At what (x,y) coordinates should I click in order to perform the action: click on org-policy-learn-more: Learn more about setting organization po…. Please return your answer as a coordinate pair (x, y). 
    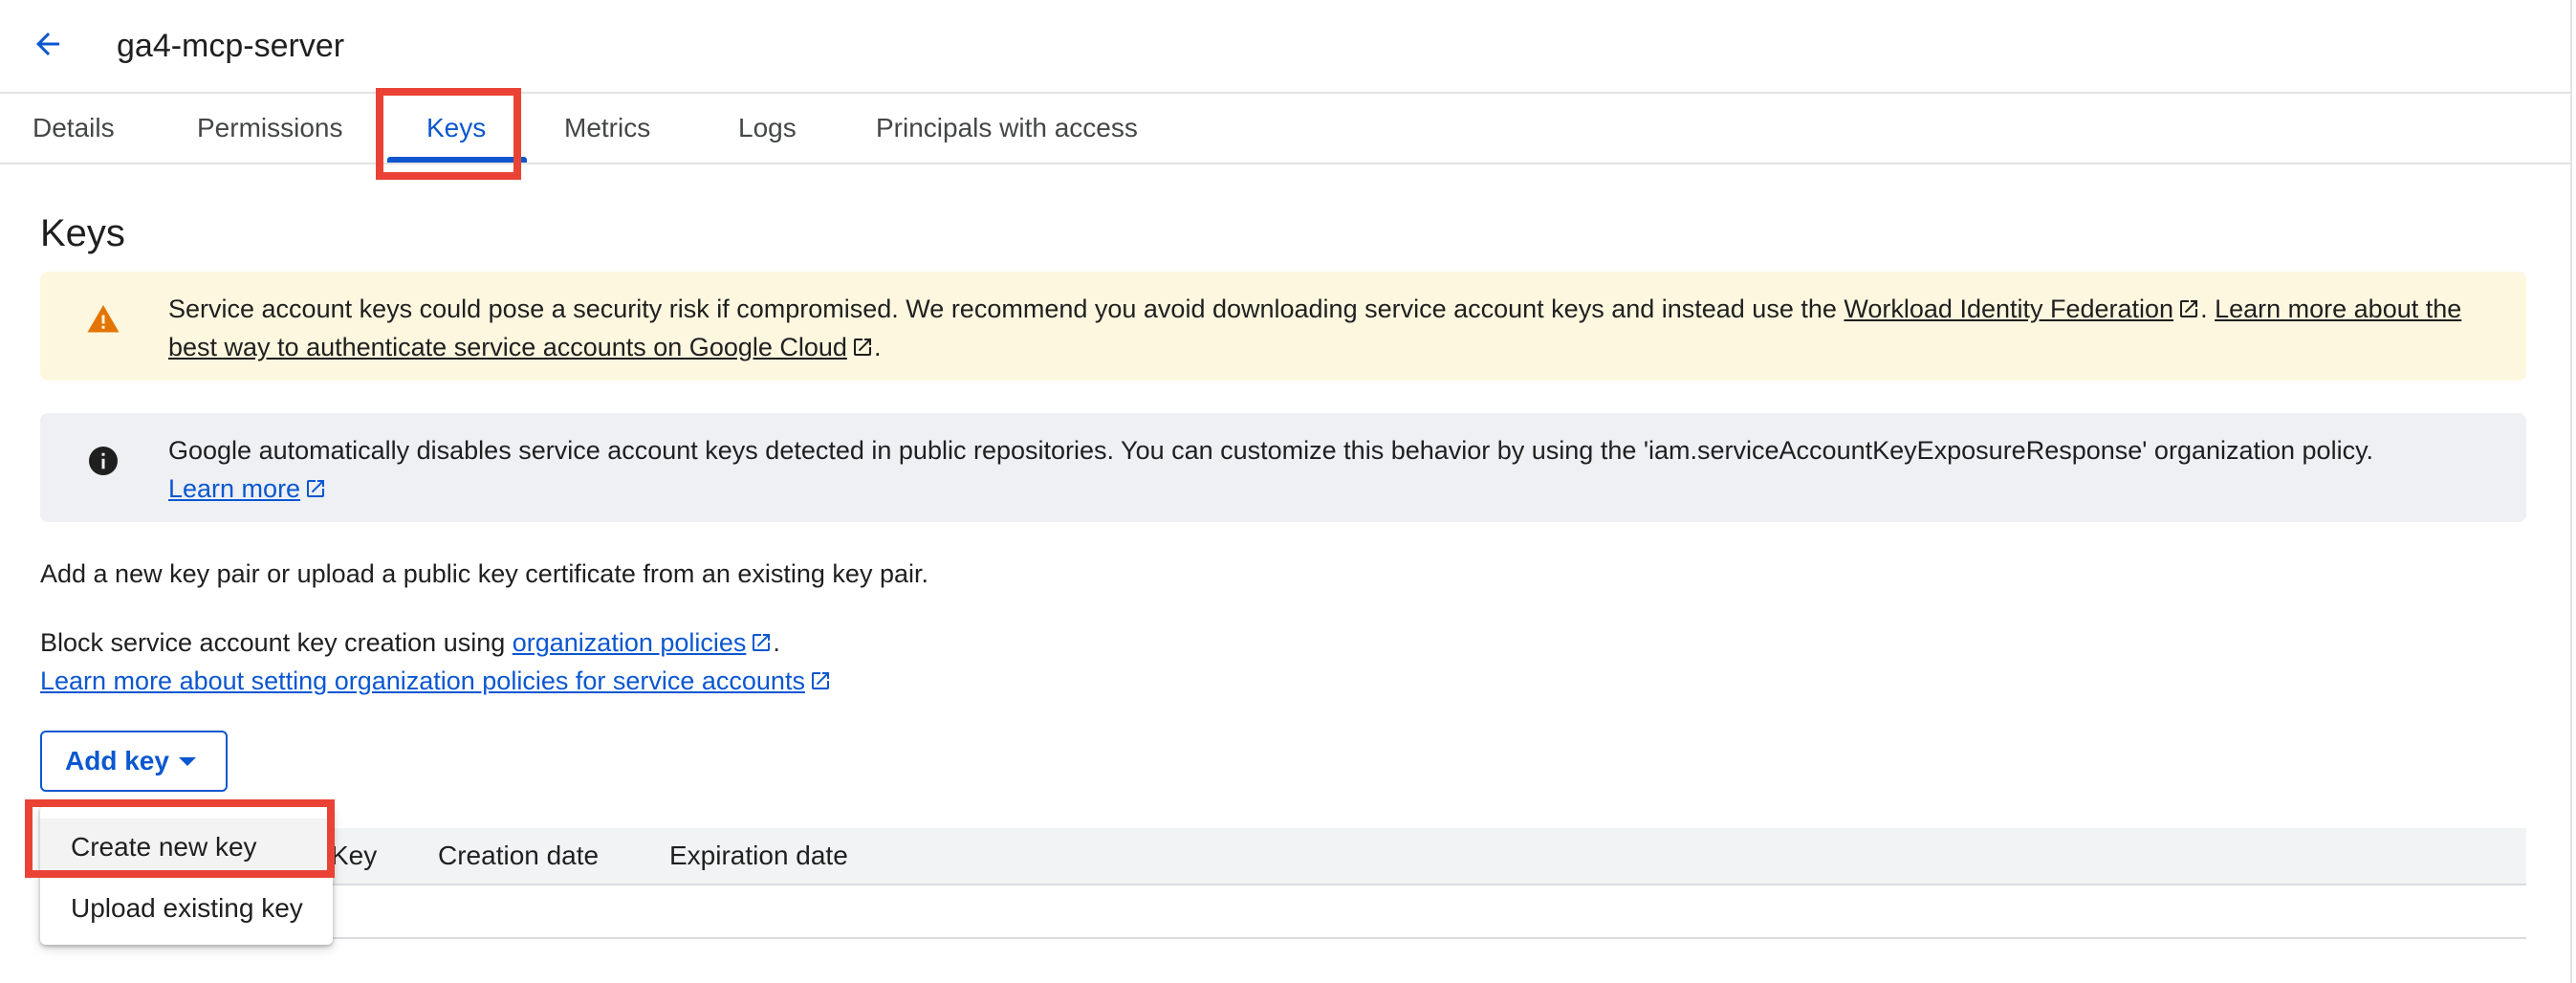
    Looking at the image, I should click on (436, 681).